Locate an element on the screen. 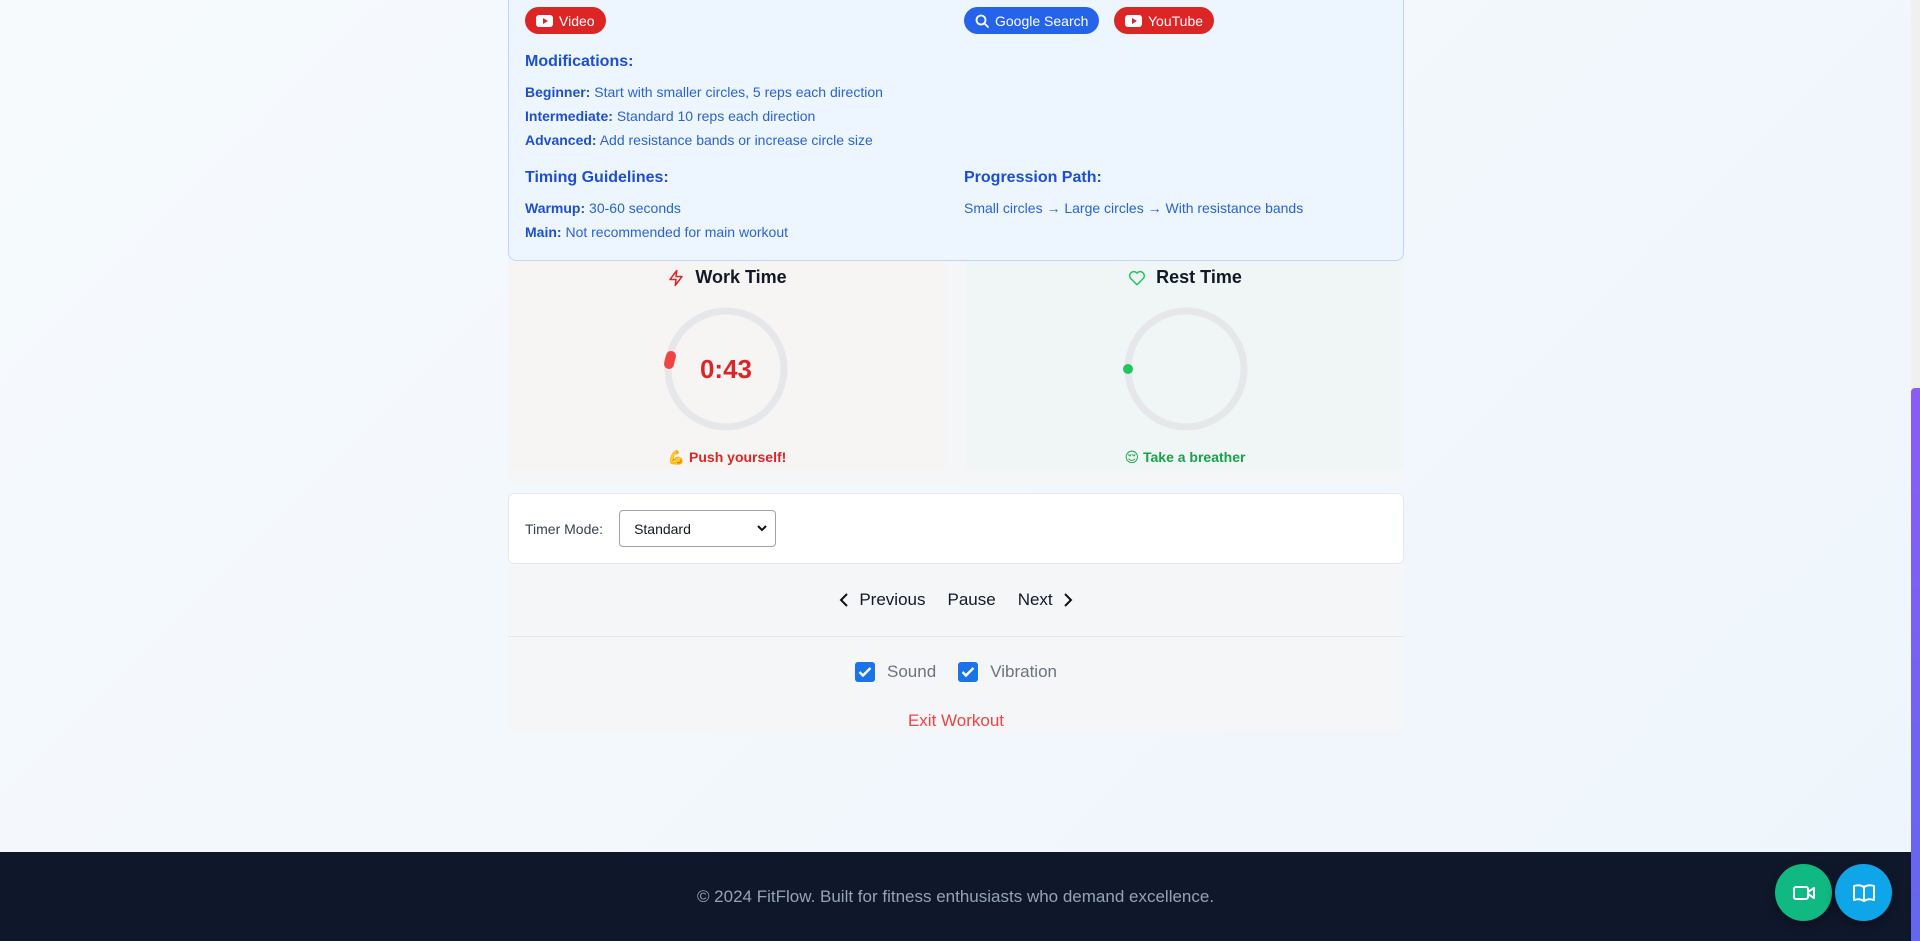  vibration-label: Vibration is located at coordinates (1023, 671).